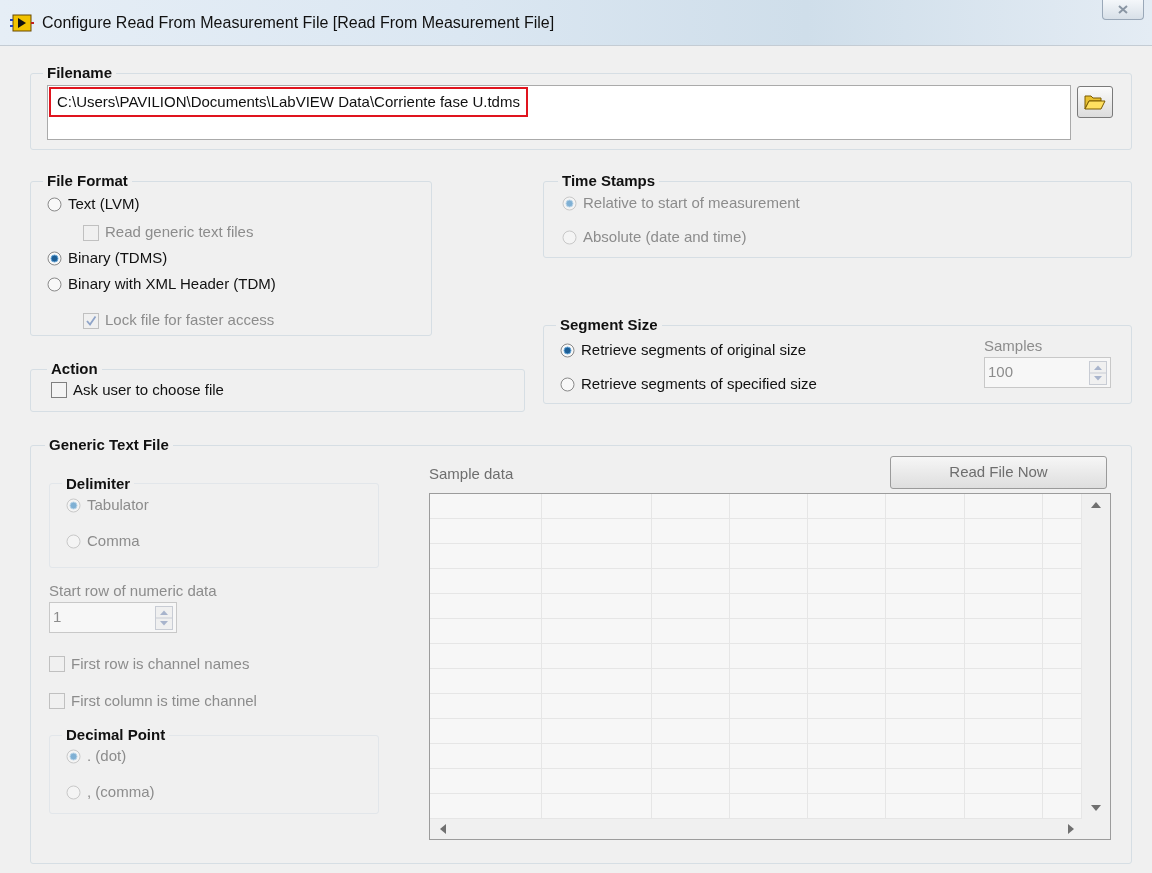  Describe the element at coordinates (137, 389) in the screenshot. I see `checkbox-option: Ask user to choose file` at that location.